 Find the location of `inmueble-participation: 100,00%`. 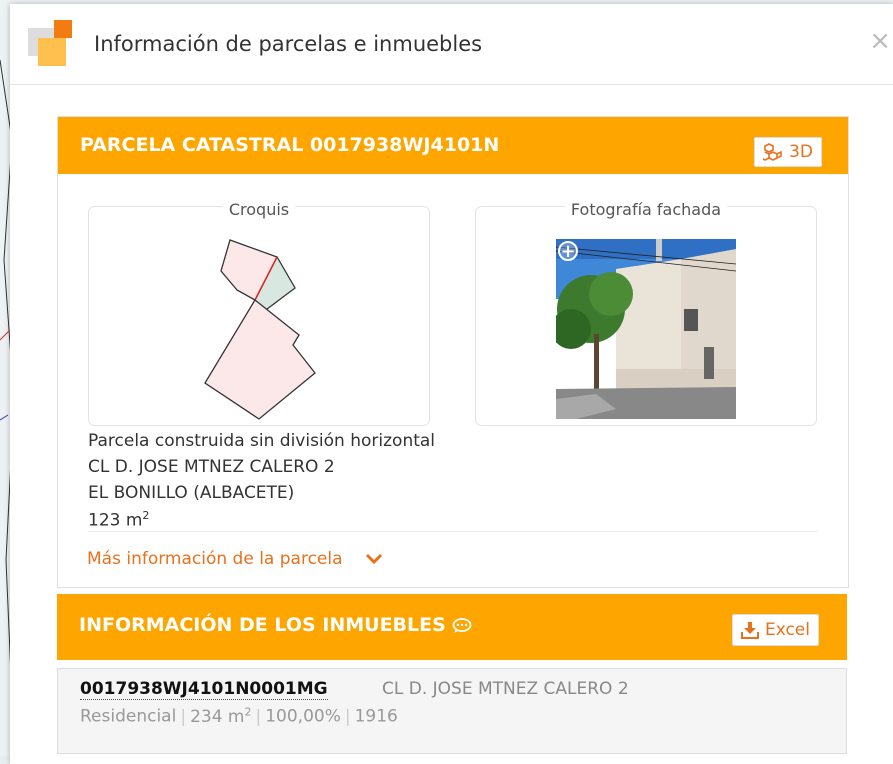

inmueble-participation: 100,00% is located at coordinates (303, 716).